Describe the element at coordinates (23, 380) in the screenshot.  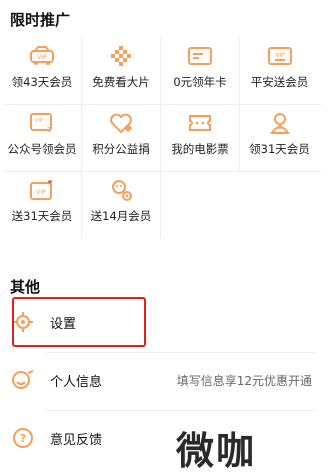
I see `profile-smile-icon` at that location.